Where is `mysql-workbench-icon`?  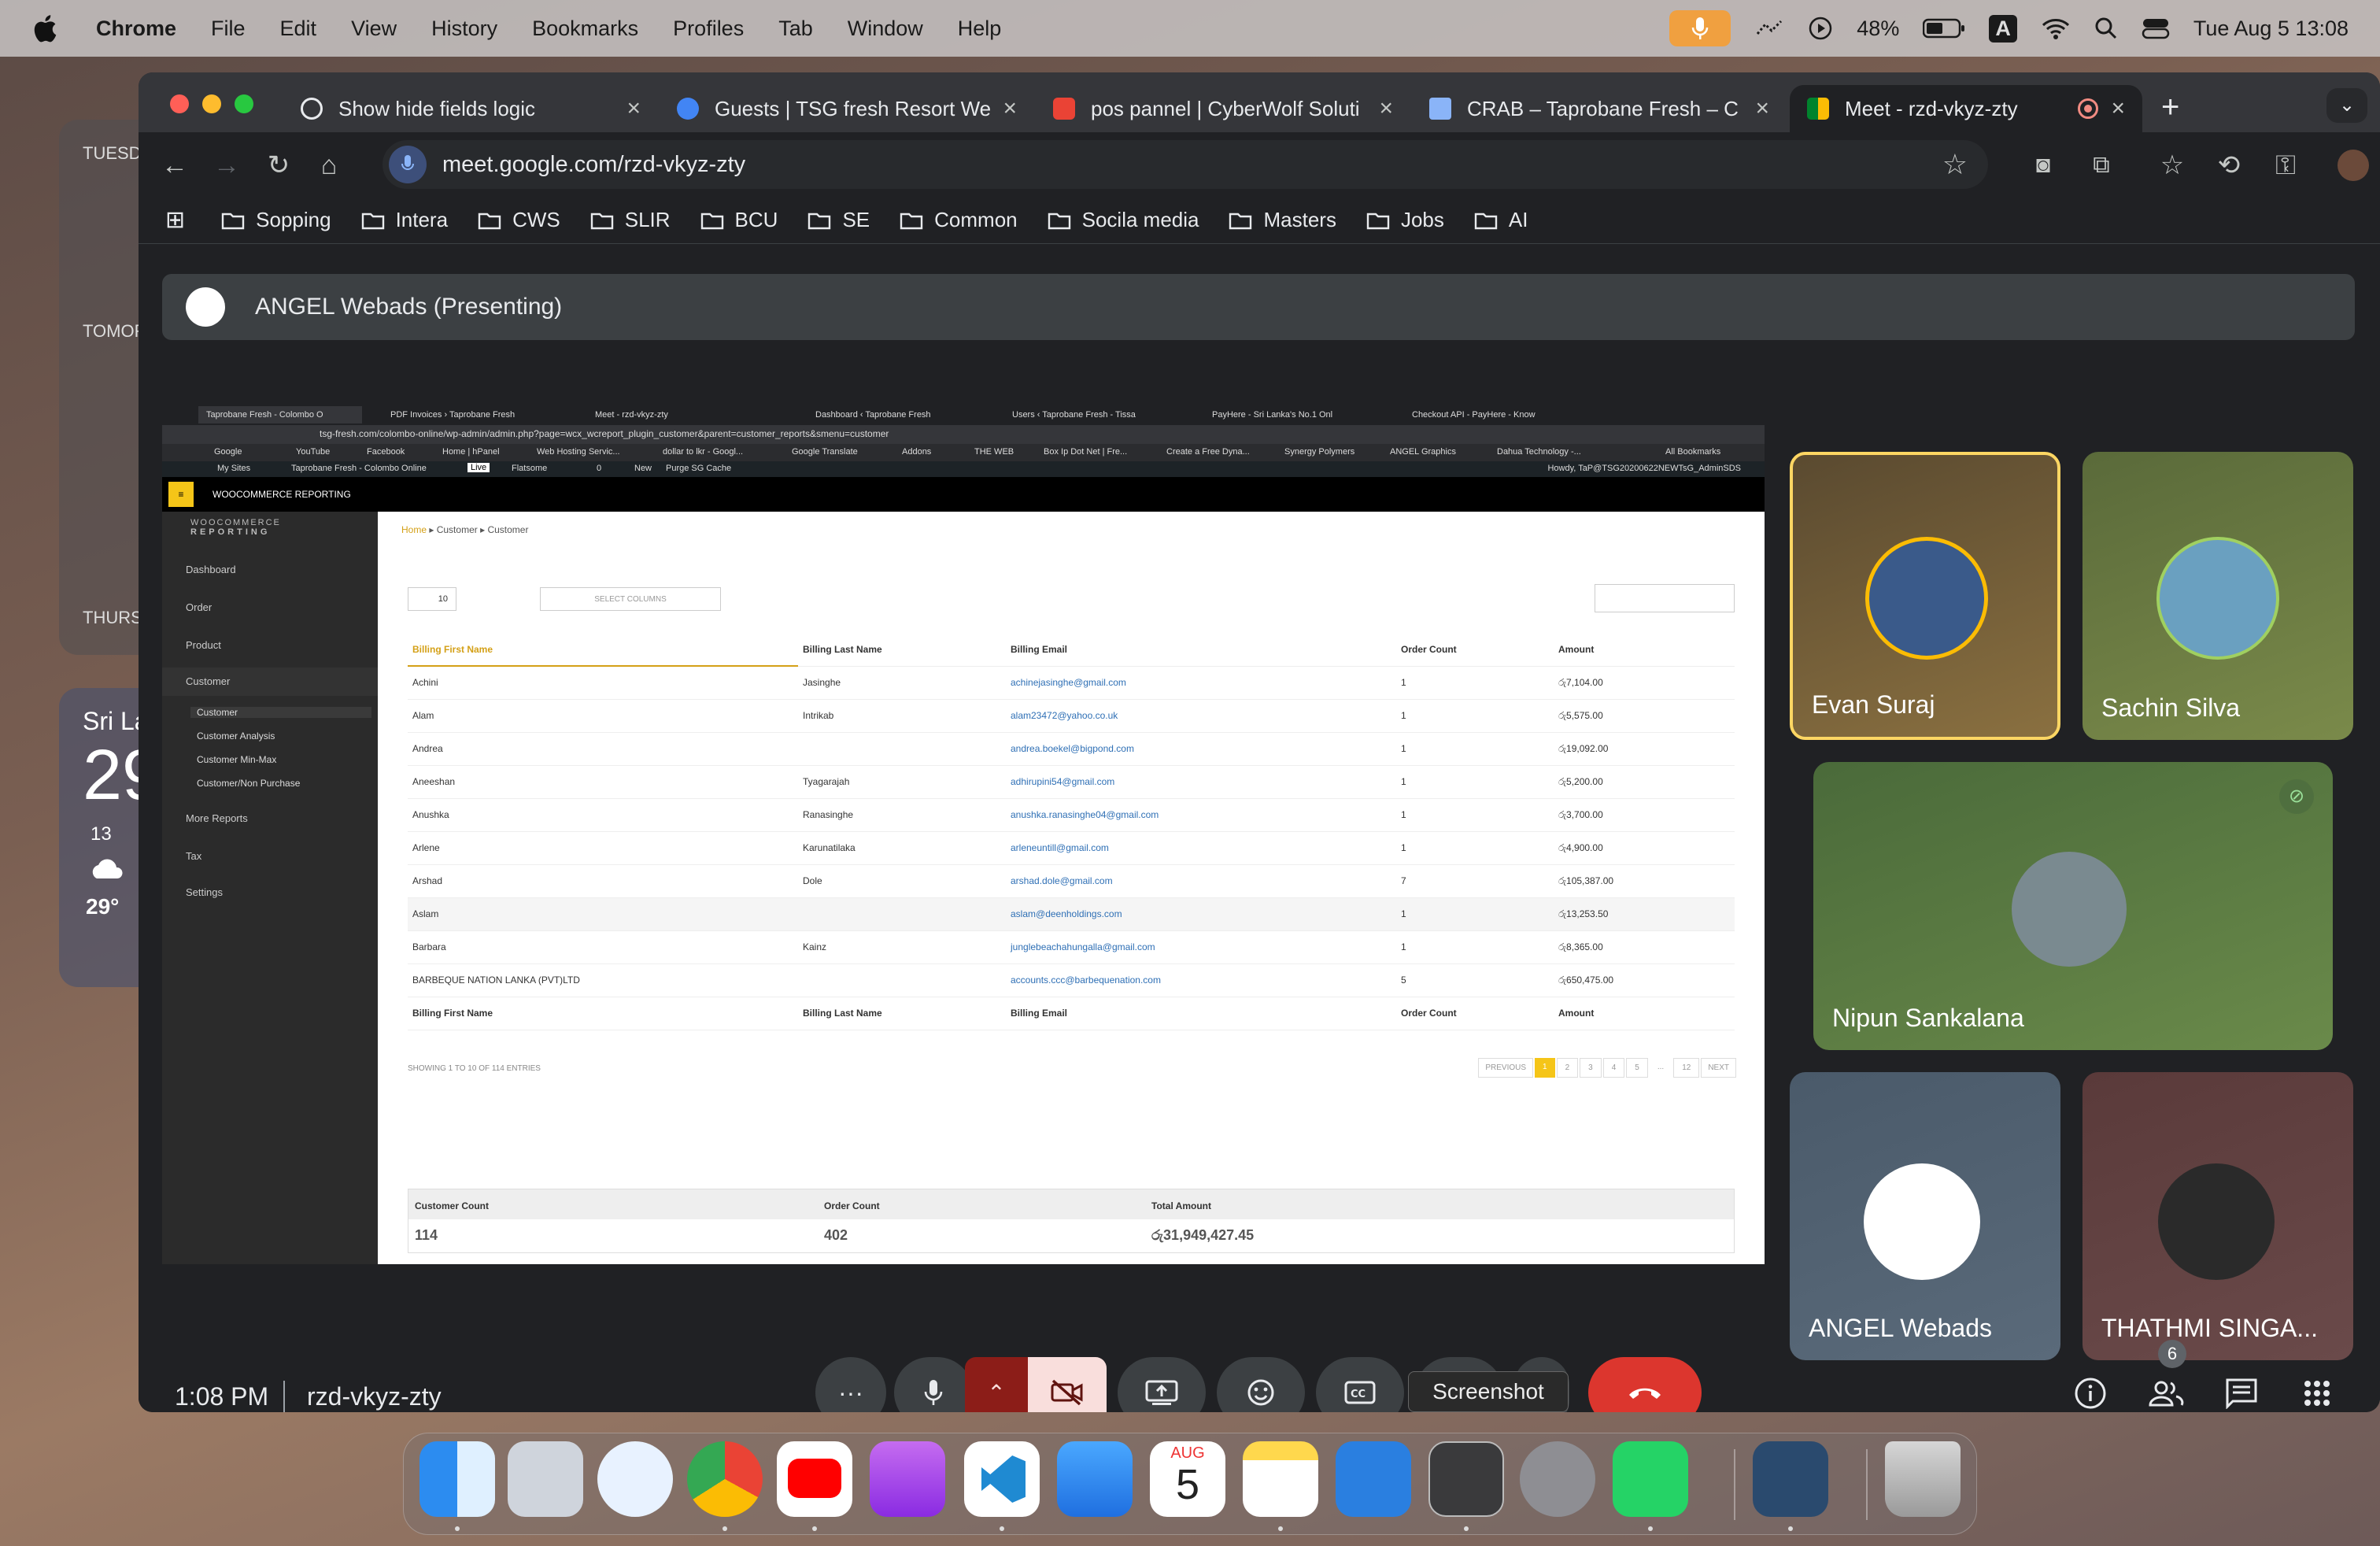
mysql-workbench-icon is located at coordinates (1791, 1479).